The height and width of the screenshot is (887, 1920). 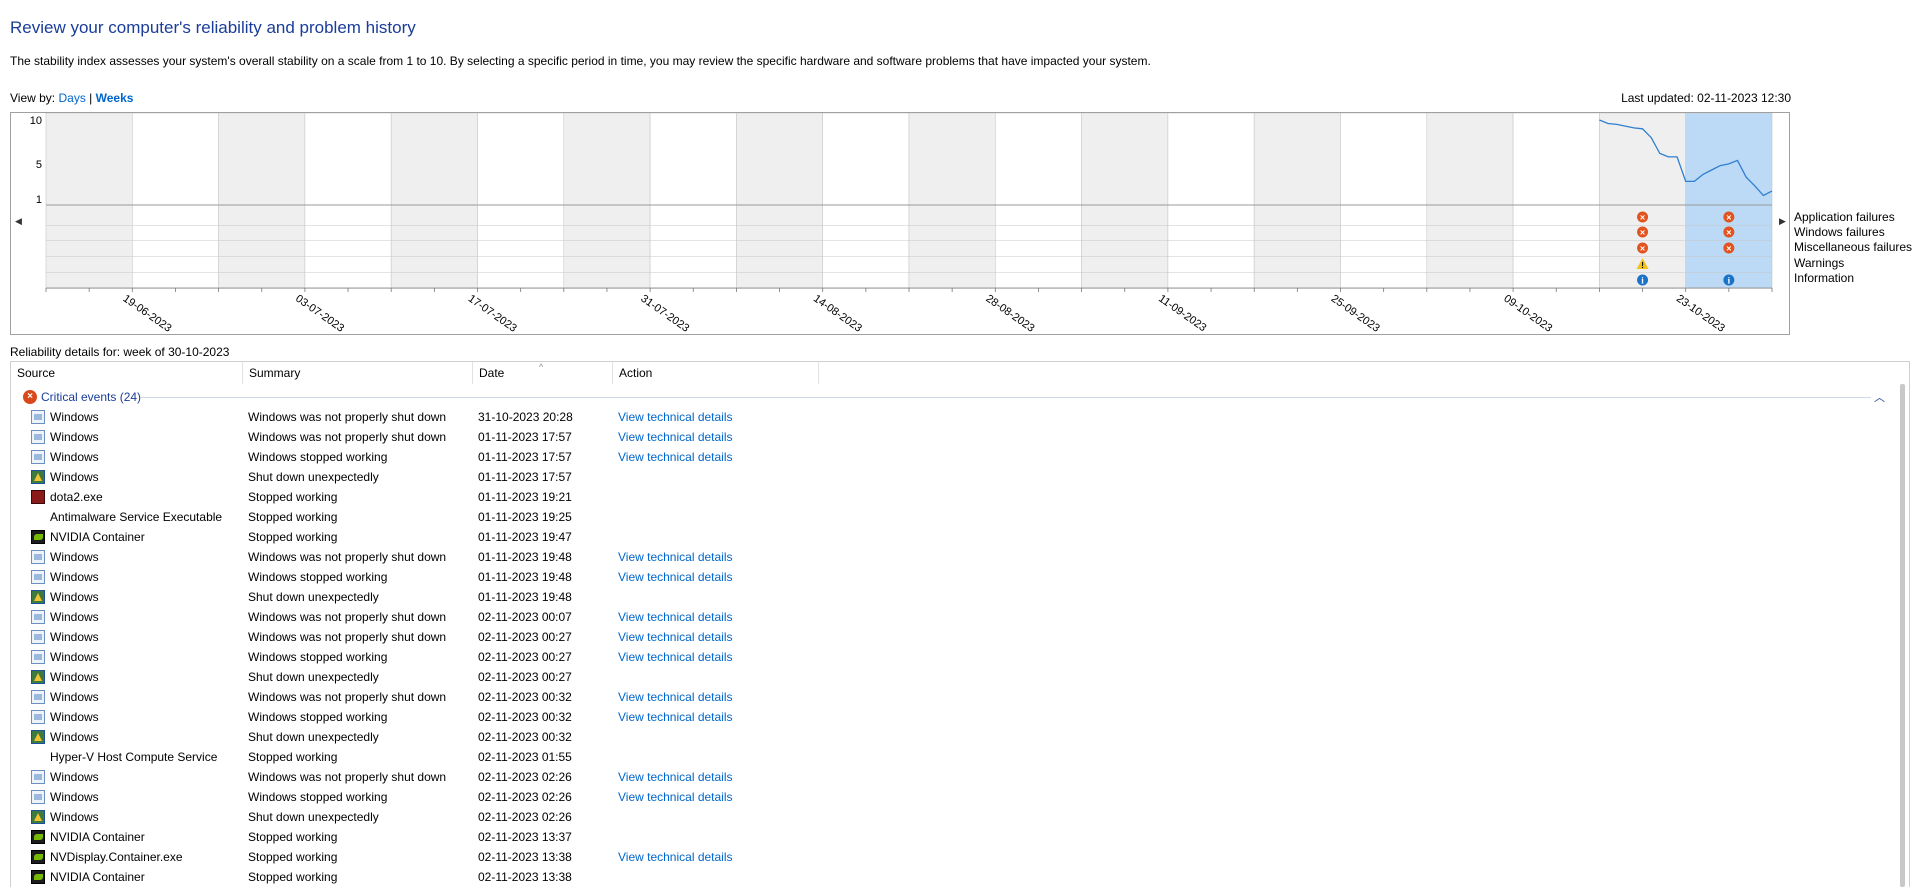 I want to click on column-header-action: Action, so click(x=716, y=373).